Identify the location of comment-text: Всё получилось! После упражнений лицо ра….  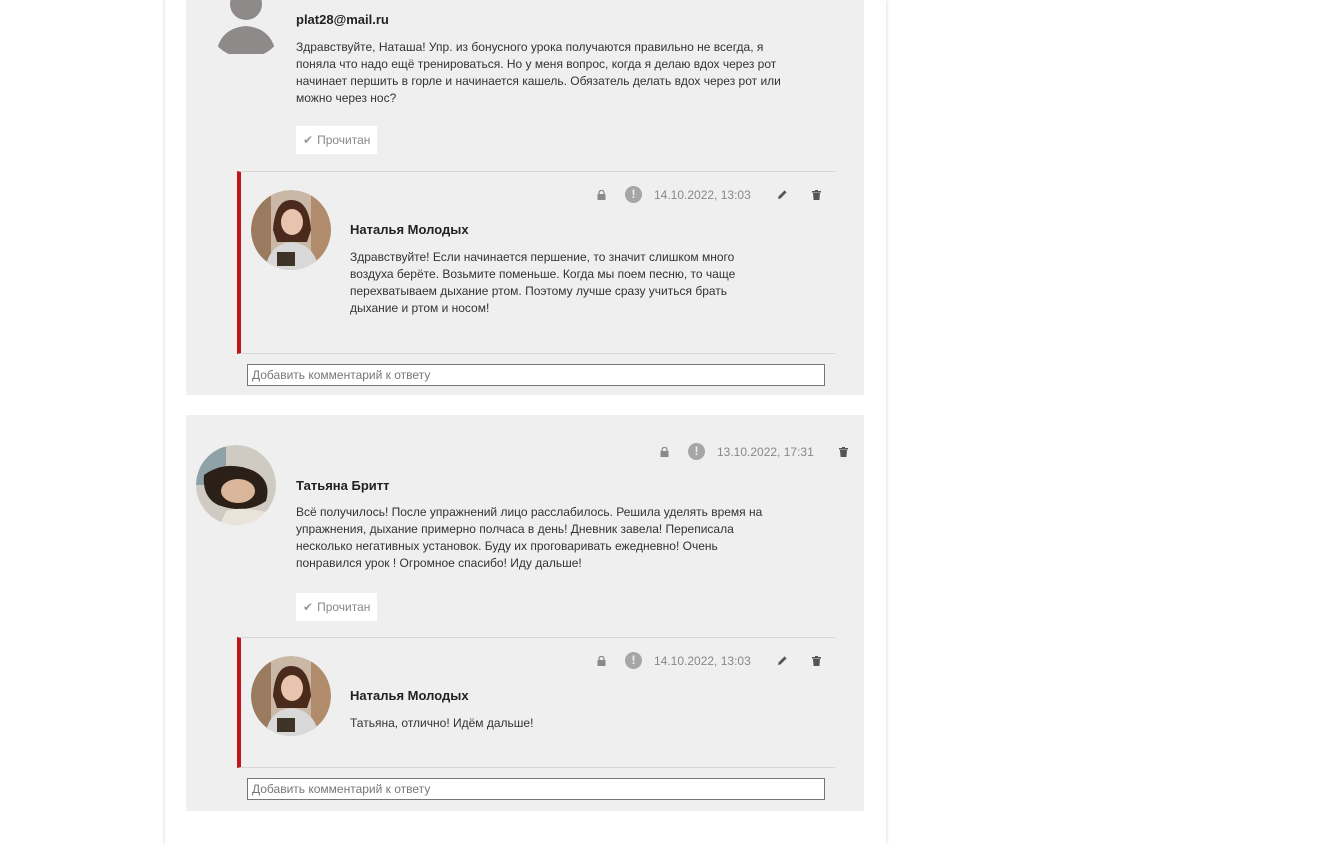
(529, 537).